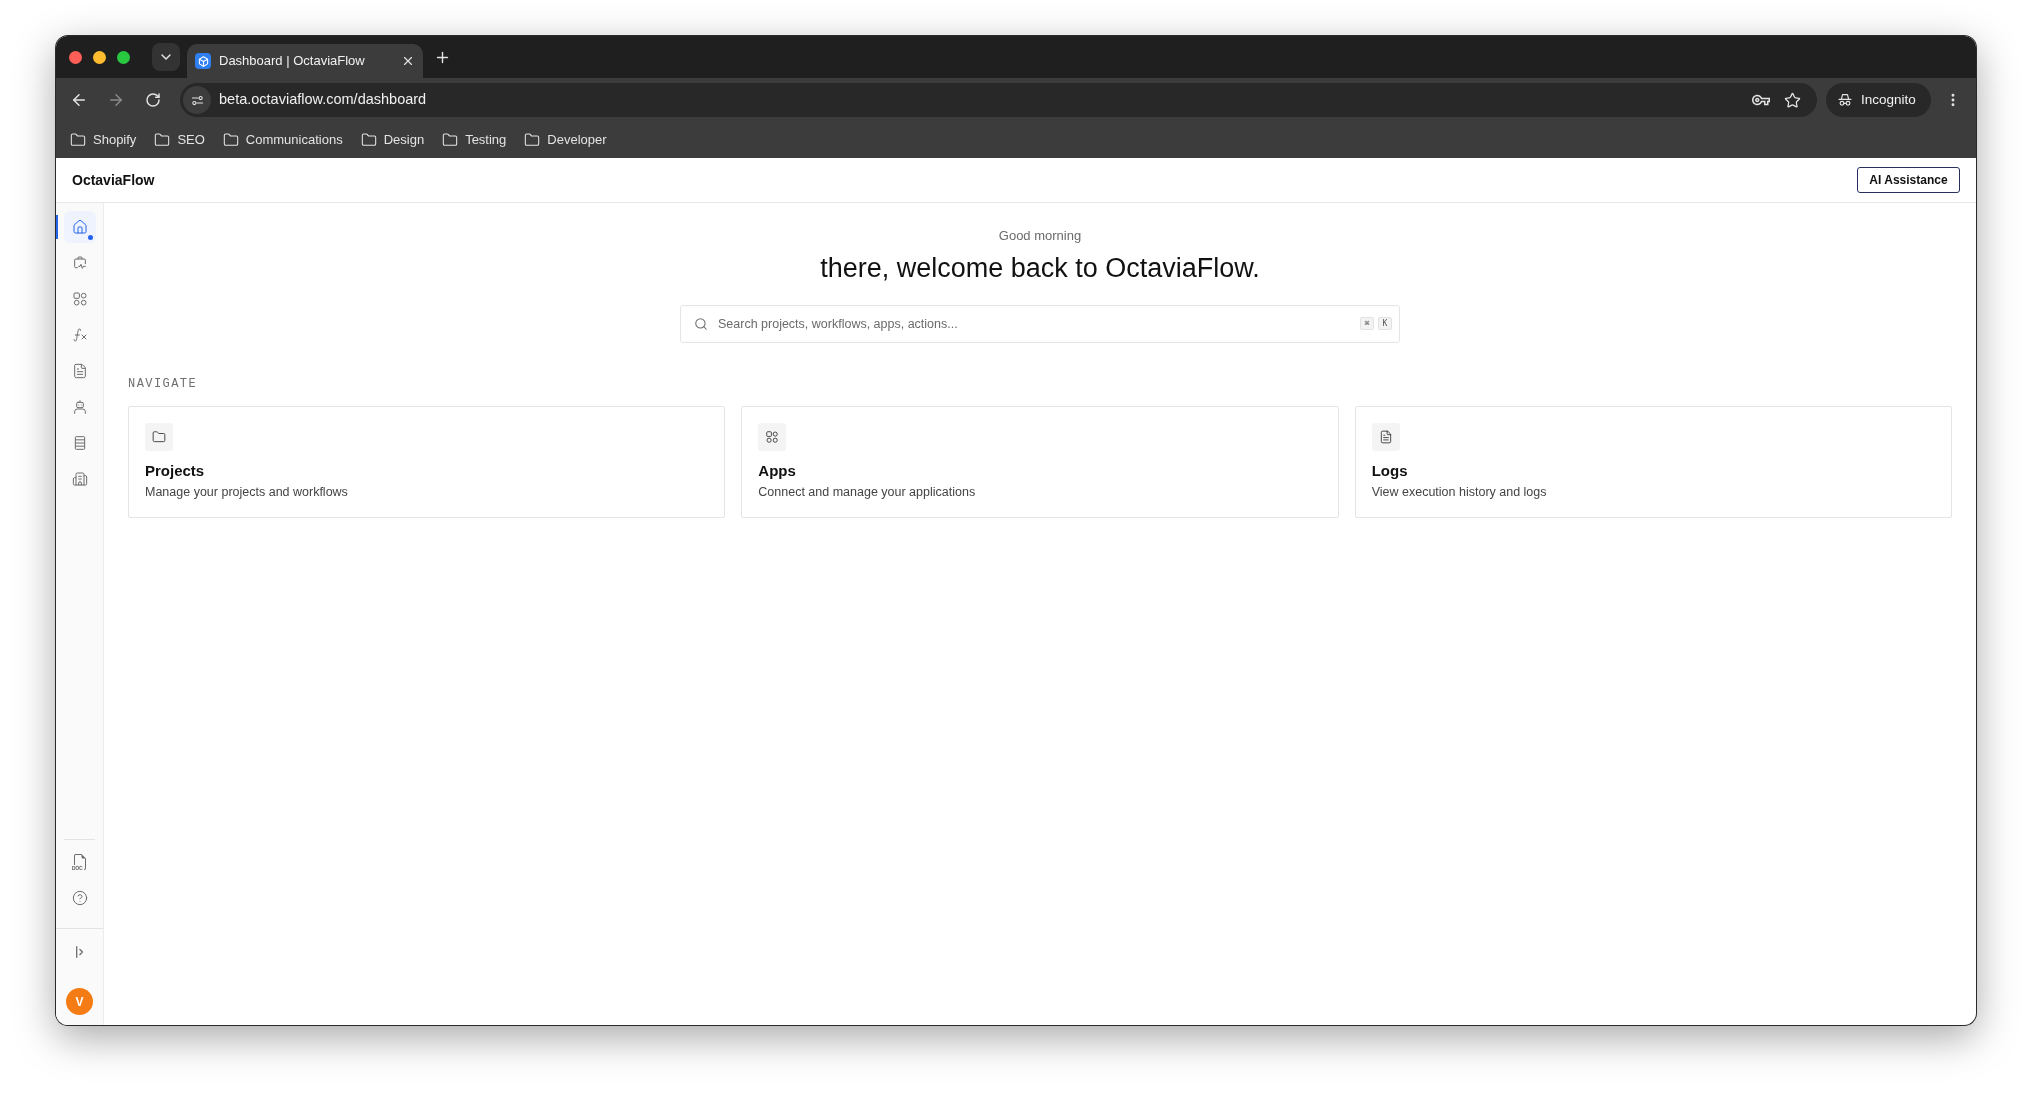 This screenshot has width=2032, height=1099. I want to click on bookmark-item: Design, so click(392, 140).